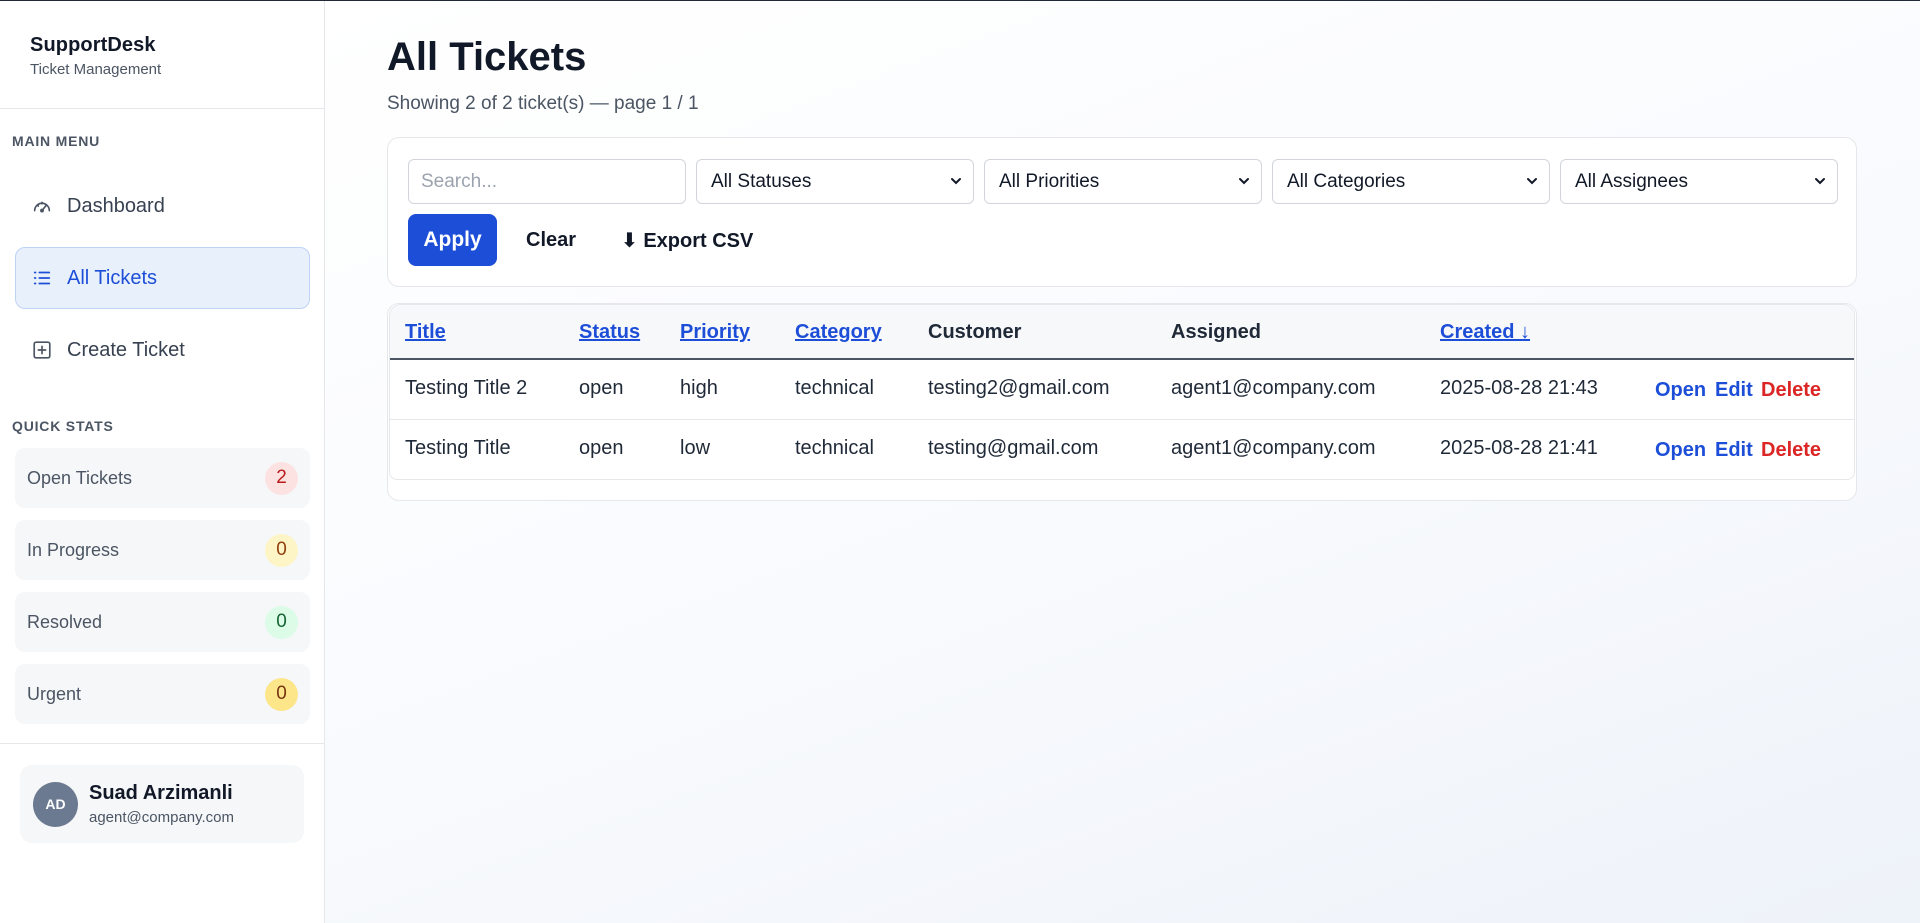 The width and height of the screenshot is (1920, 923). Describe the element at coordinates (580, 240) in the screenshot. I see `filter-actions: Apply Clear ⬇ Export CSV` at that location.